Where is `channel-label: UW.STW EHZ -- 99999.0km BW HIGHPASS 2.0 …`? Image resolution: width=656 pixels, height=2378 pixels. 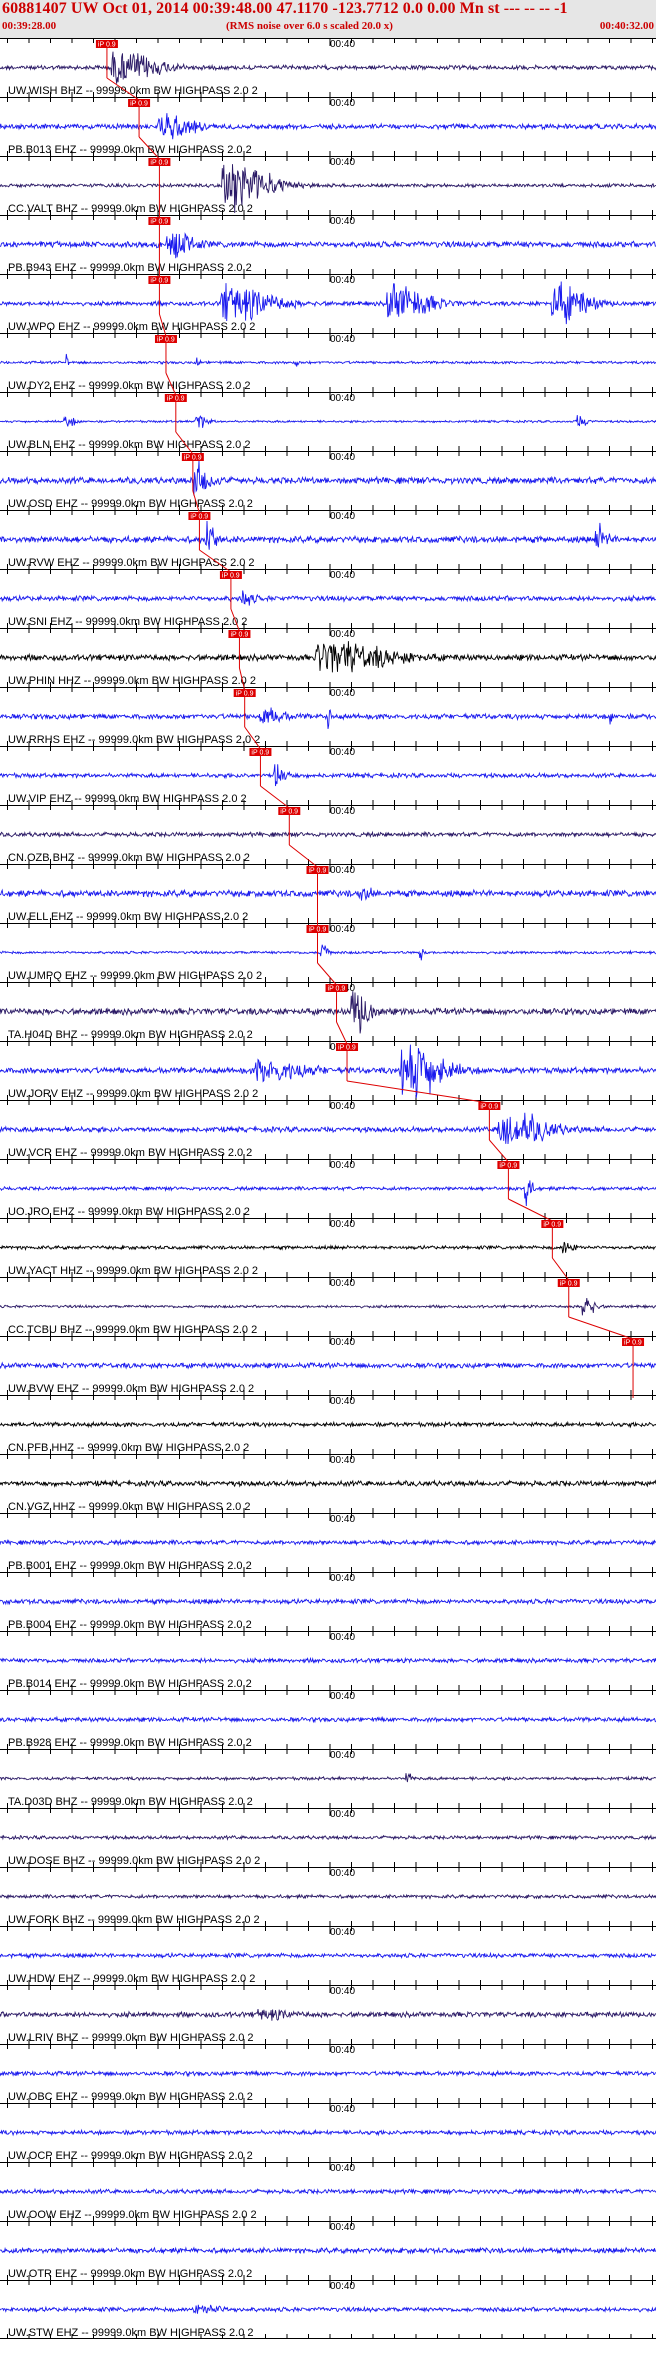 channel-label: UW.STW EHZ -- 99999.0km BW HIGHPASS 2.0 … is located at coordinates (131, 2333).